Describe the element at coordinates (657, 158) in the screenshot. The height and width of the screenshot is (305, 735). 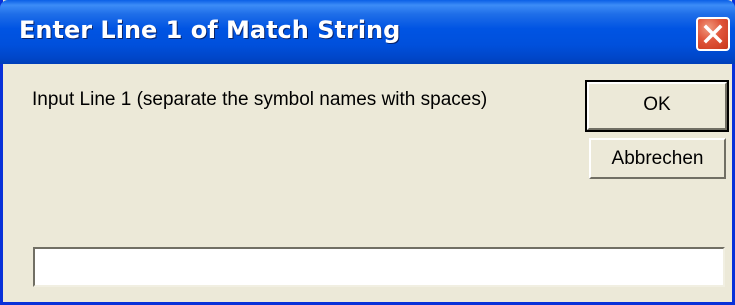
I see `cancel-button: Abbrechen` at that location.